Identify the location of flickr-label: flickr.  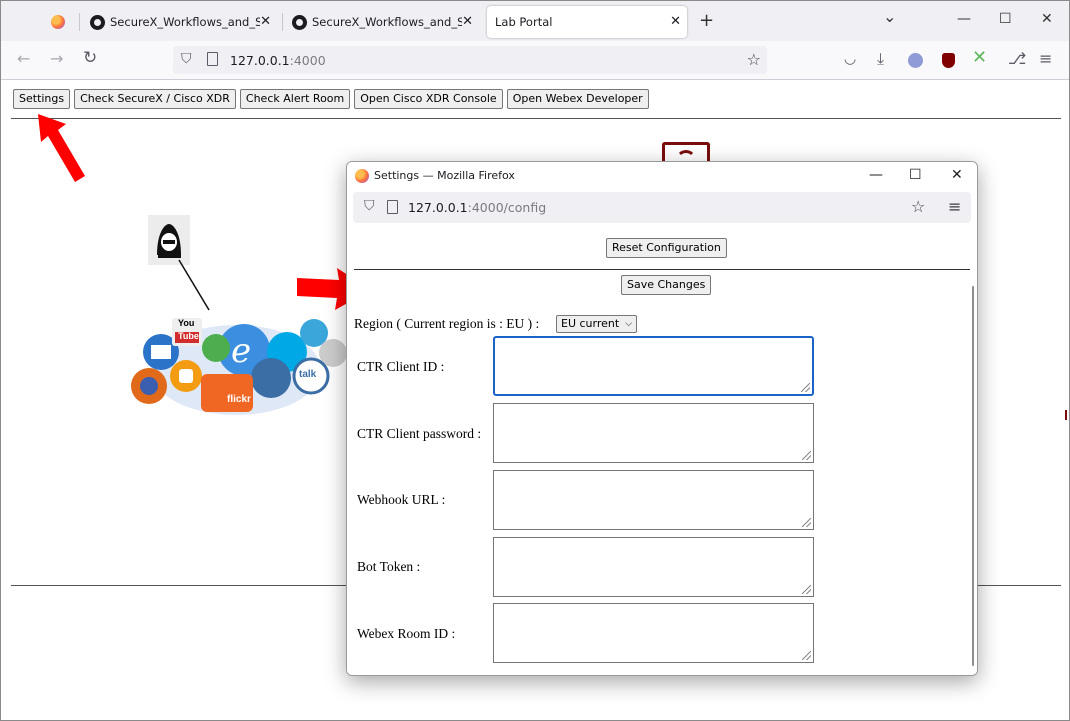
(239, 399).